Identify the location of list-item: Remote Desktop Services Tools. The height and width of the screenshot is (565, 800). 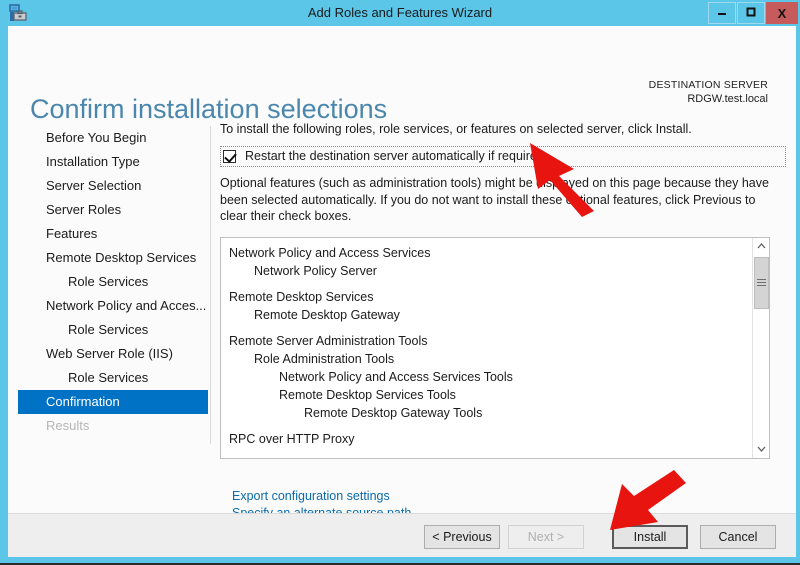
(367, 394).